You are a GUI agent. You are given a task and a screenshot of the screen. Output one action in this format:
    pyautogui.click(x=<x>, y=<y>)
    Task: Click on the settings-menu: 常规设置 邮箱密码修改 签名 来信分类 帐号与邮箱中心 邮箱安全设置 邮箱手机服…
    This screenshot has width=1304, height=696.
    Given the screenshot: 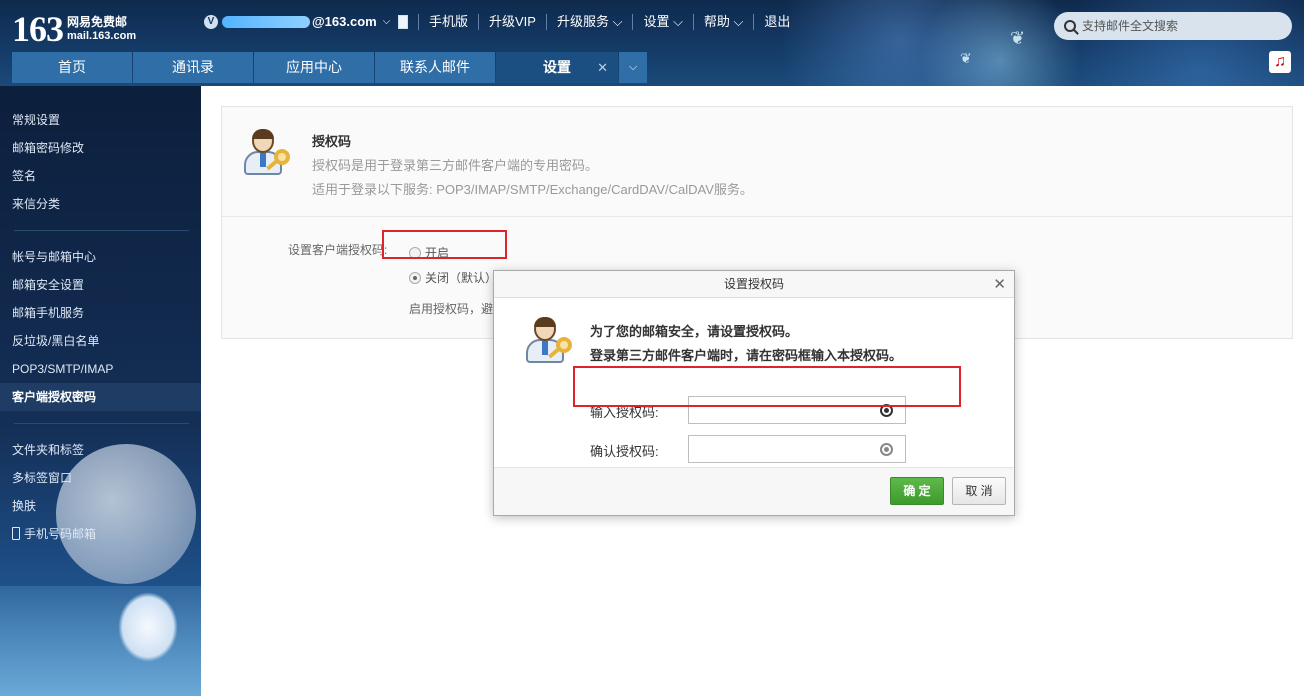 What is the action you would take?
    pyautogui.click(x=100, y=323)
    